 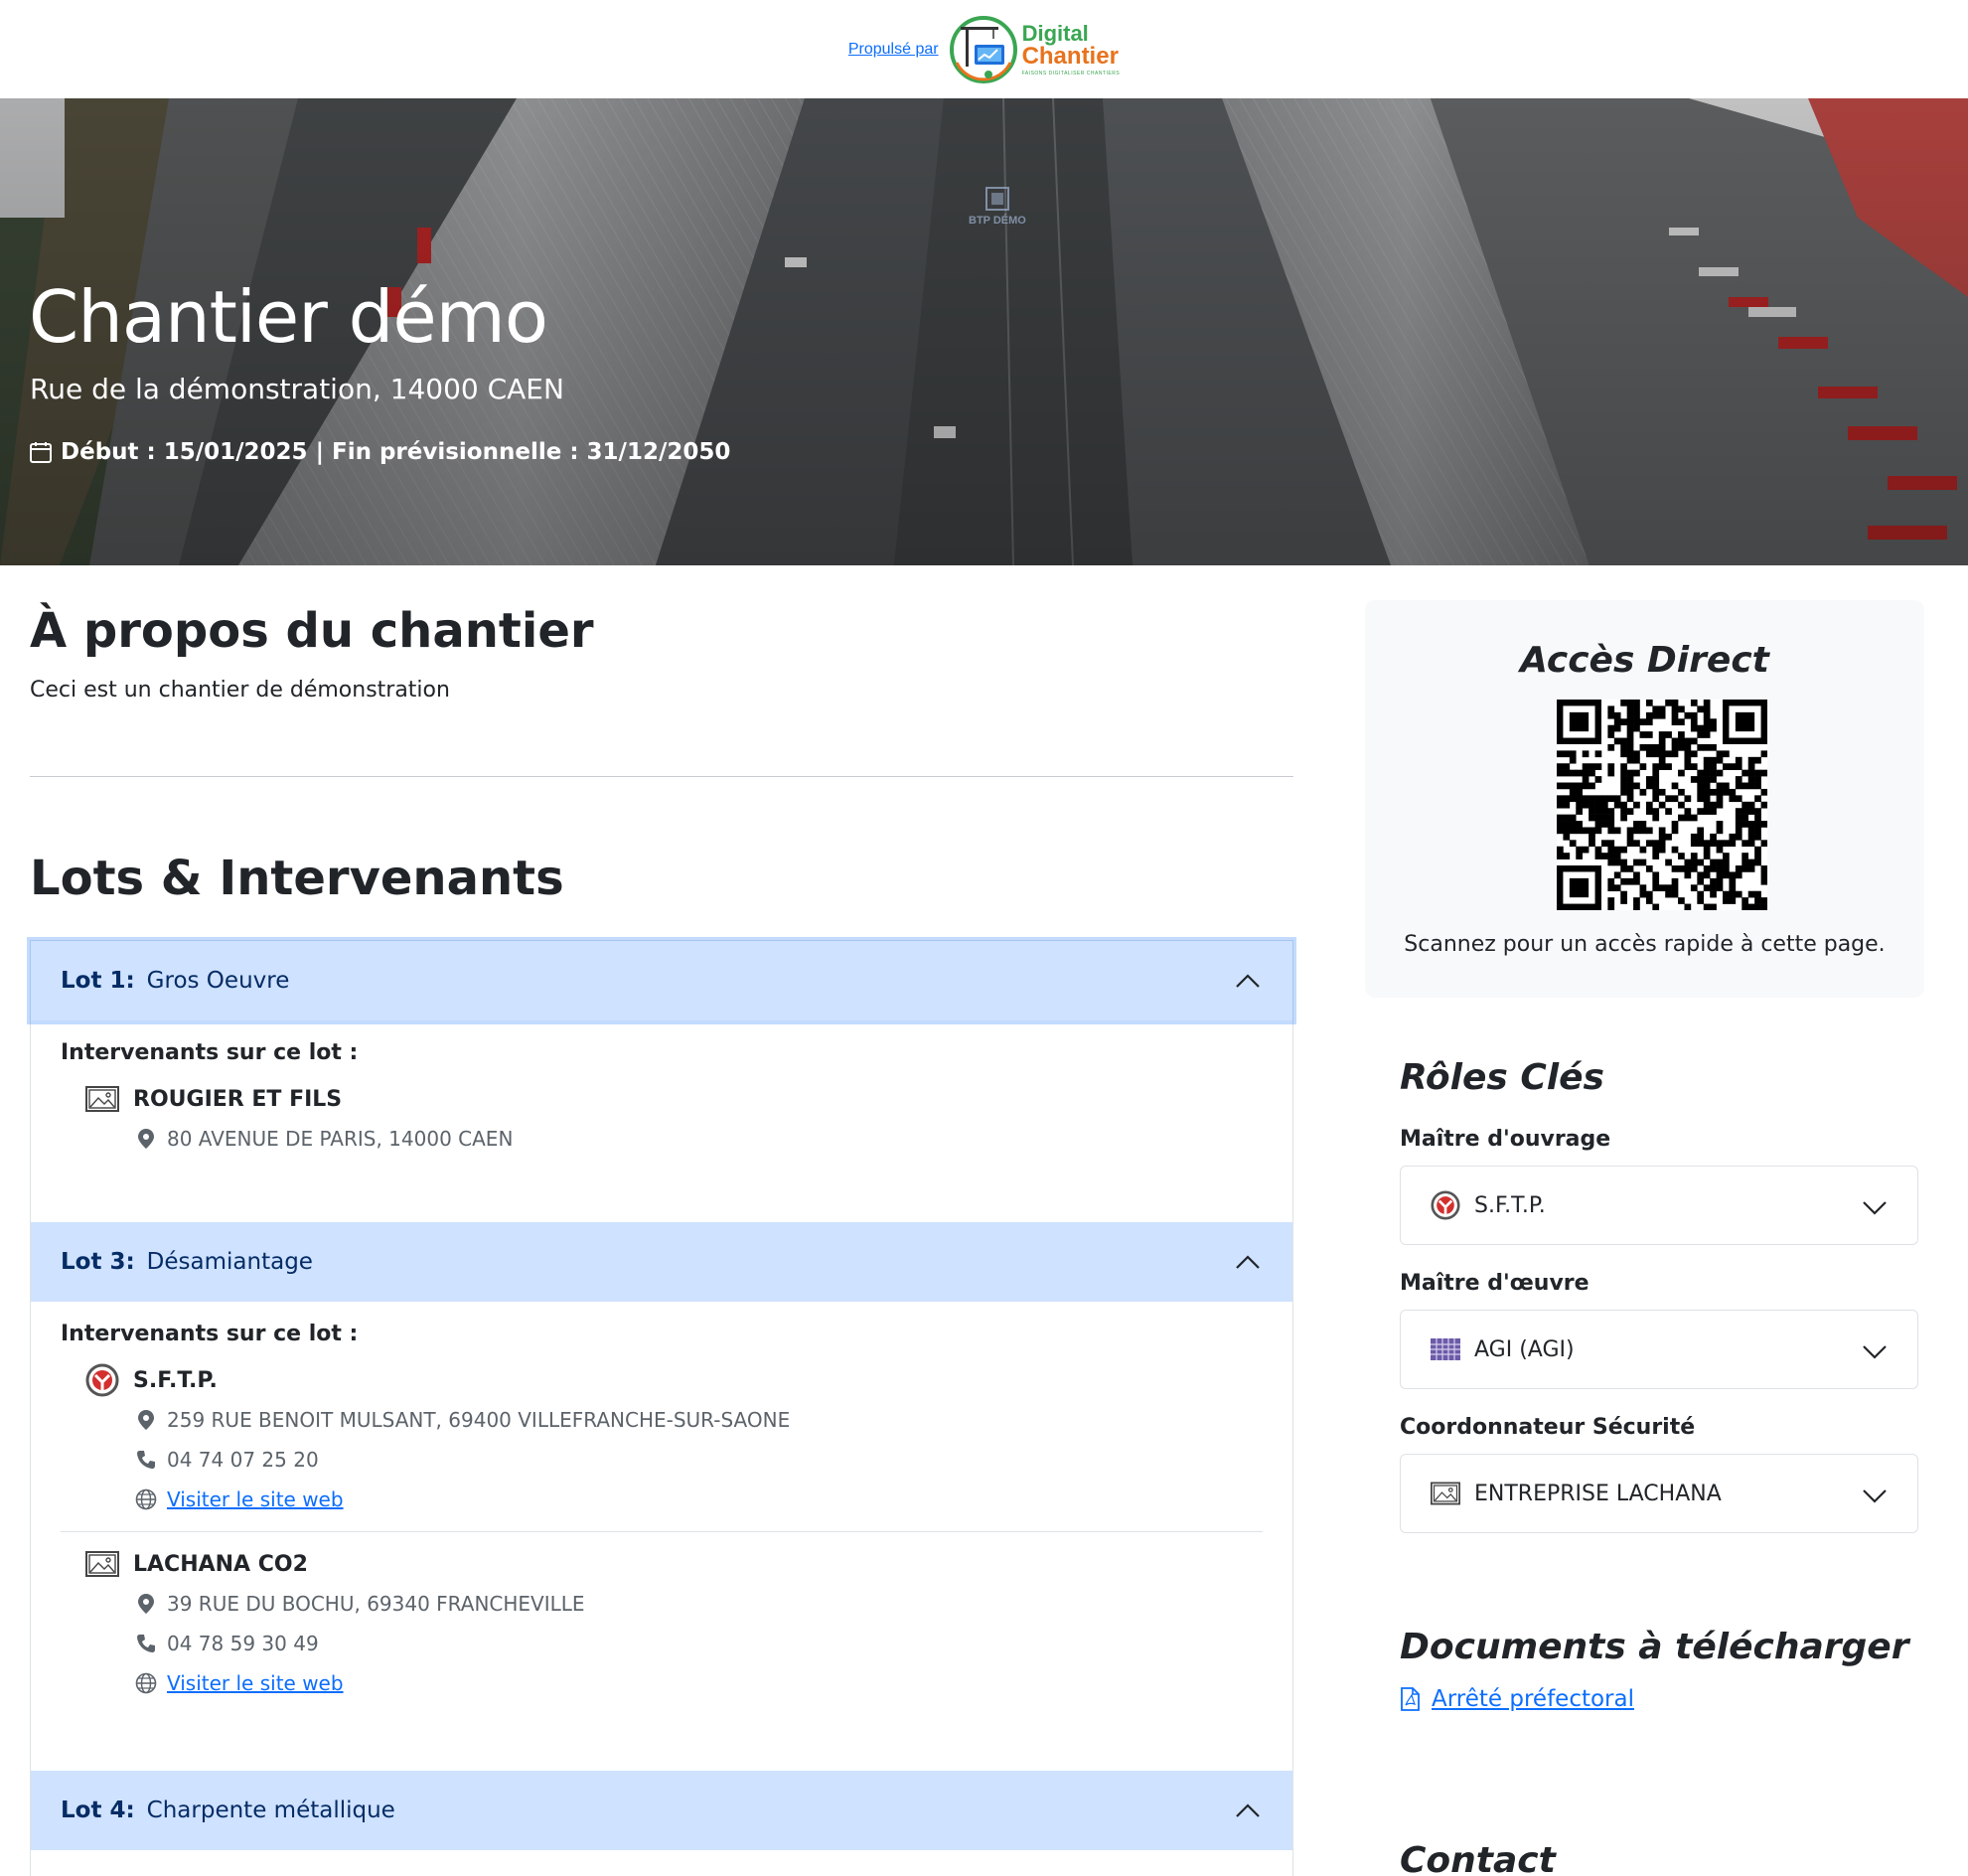 What do you see at coordinates (661, 981) in the screenshot?
I see `accordion-header-lot-1: Lot 1: Gros Oeuvre` at bounding box center [661, 981].